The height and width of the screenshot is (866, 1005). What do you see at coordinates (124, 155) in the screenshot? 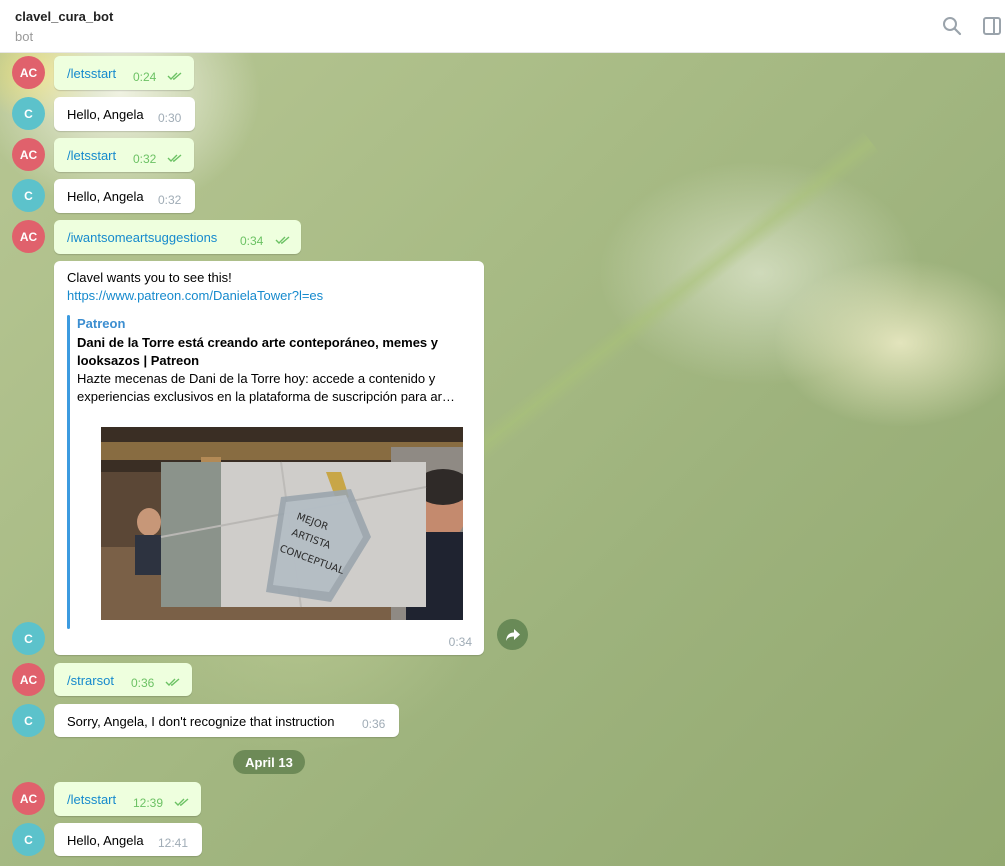
I see `message-bubble-outgoing: /letsstart 0:32` at bounding box center [124, 155].